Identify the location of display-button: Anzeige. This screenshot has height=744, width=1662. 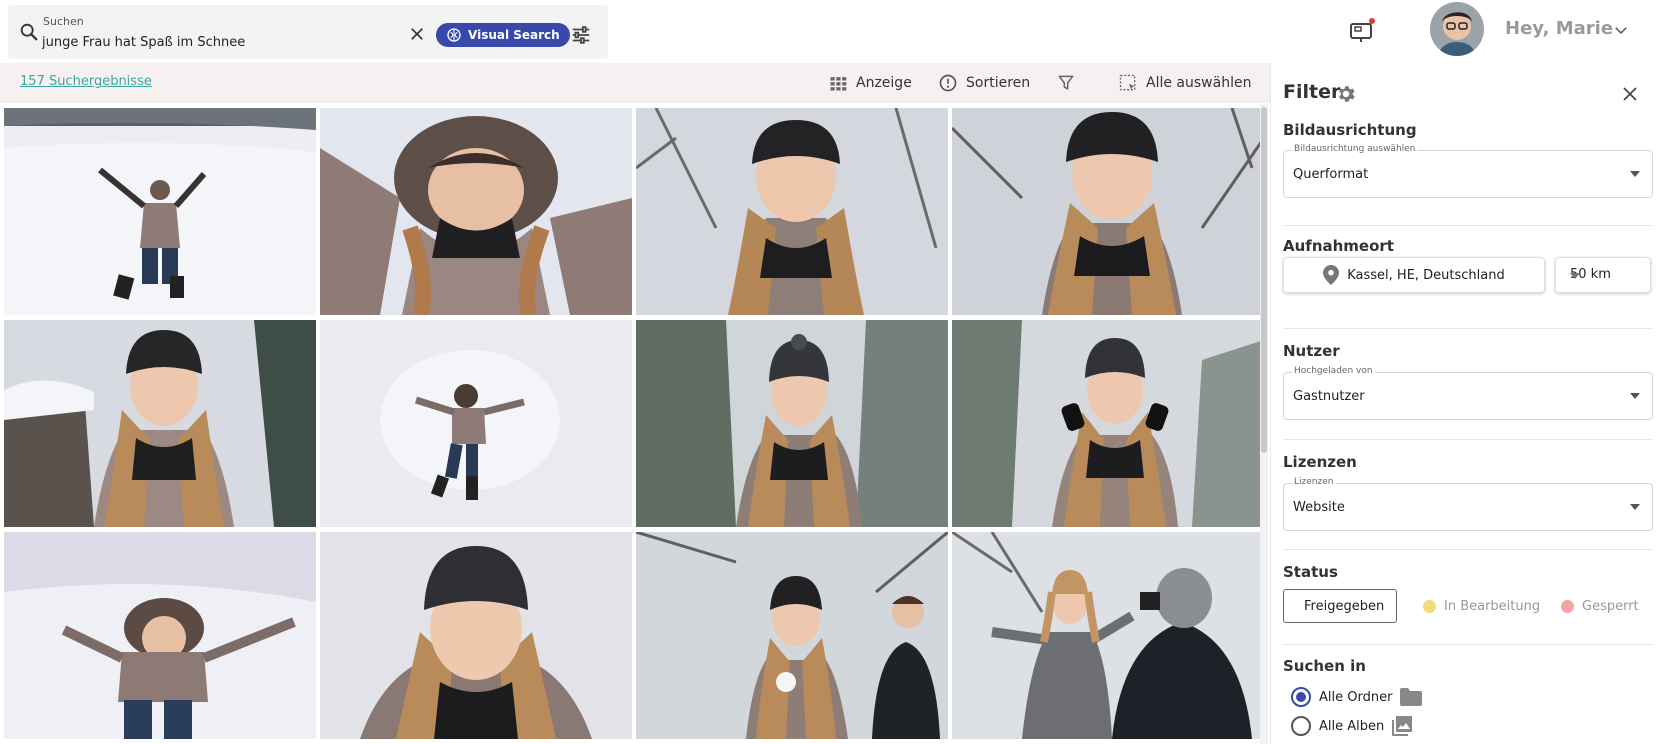
(870, 83).